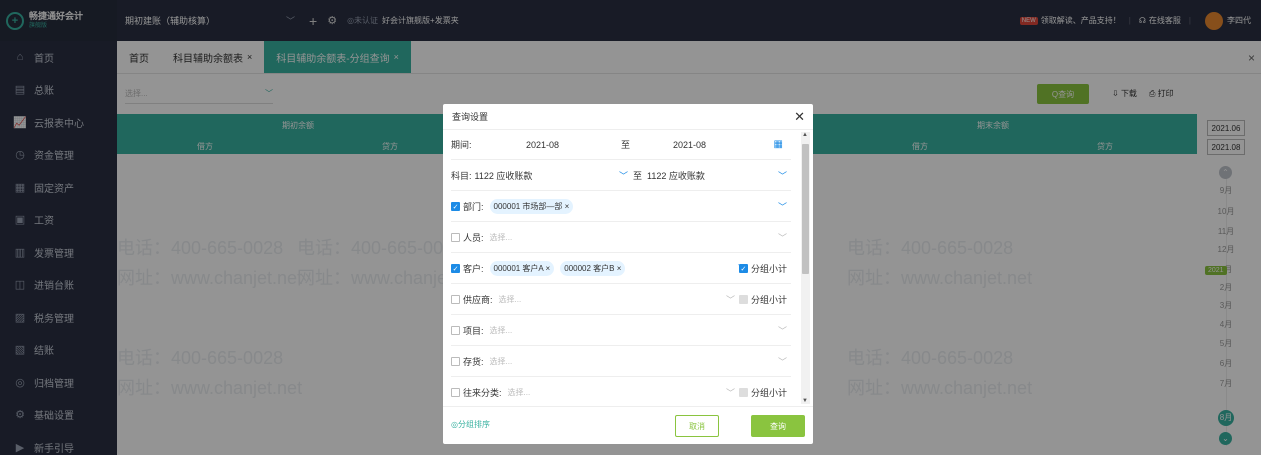  What do you see at coordinates (473, 362) in the screenshot?
I see `stock-label: 存货:` at bounding box center [473, 362].